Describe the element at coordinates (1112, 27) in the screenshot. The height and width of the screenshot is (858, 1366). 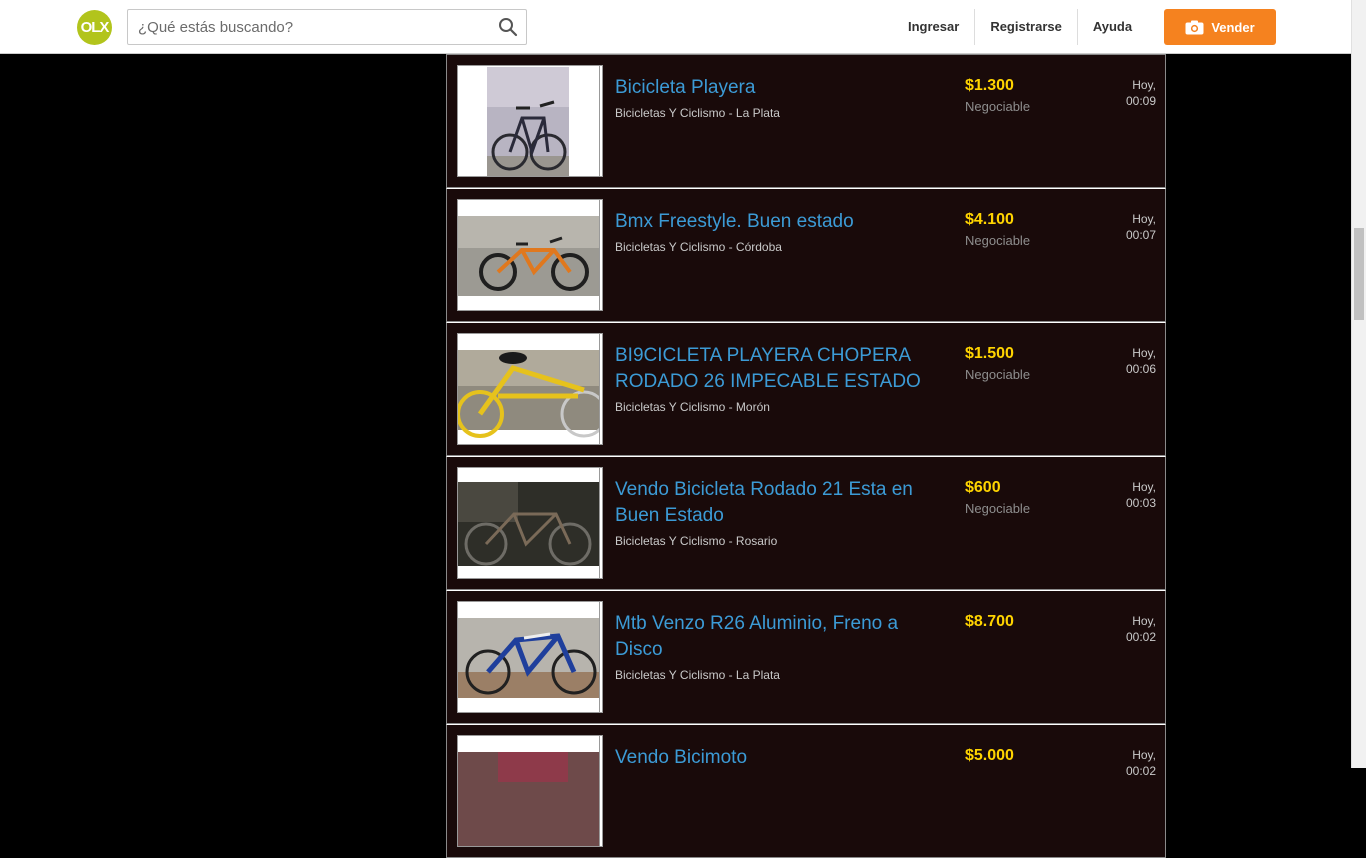
I see `help-link: Ayuda` at that location.